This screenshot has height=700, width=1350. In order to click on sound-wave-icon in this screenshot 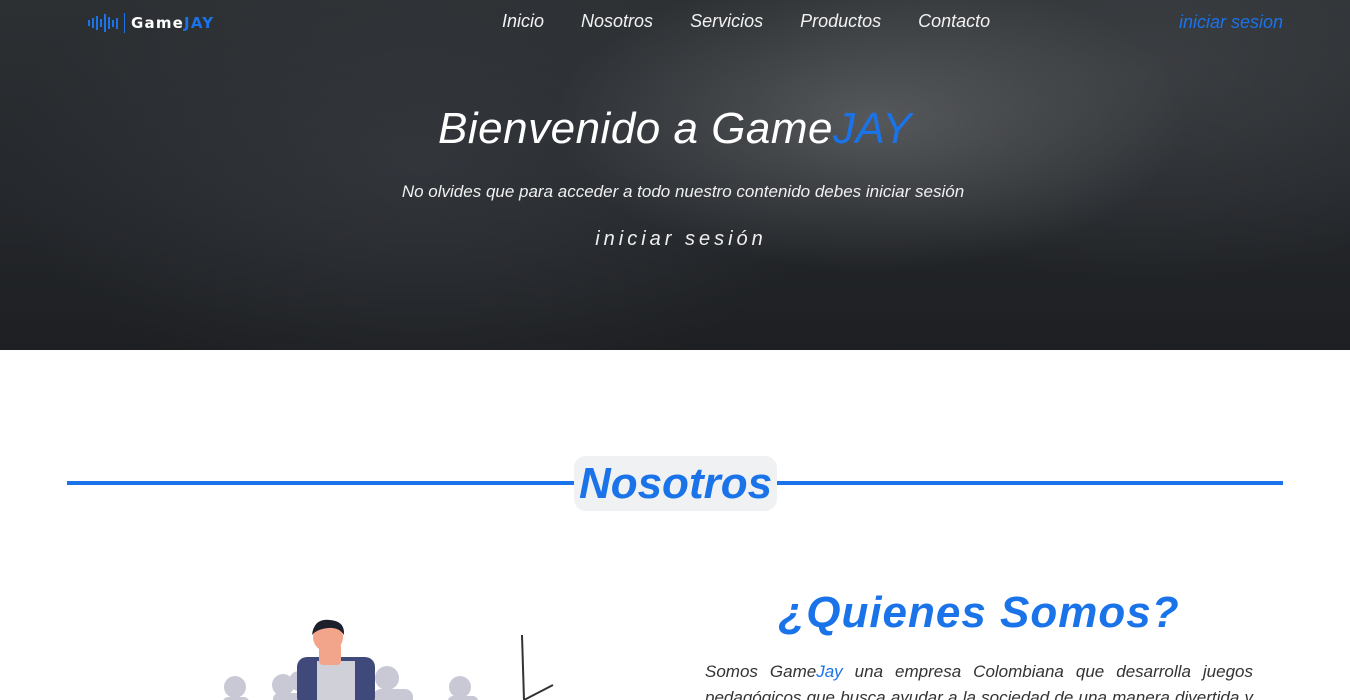, I will do `click(103, 23)`.